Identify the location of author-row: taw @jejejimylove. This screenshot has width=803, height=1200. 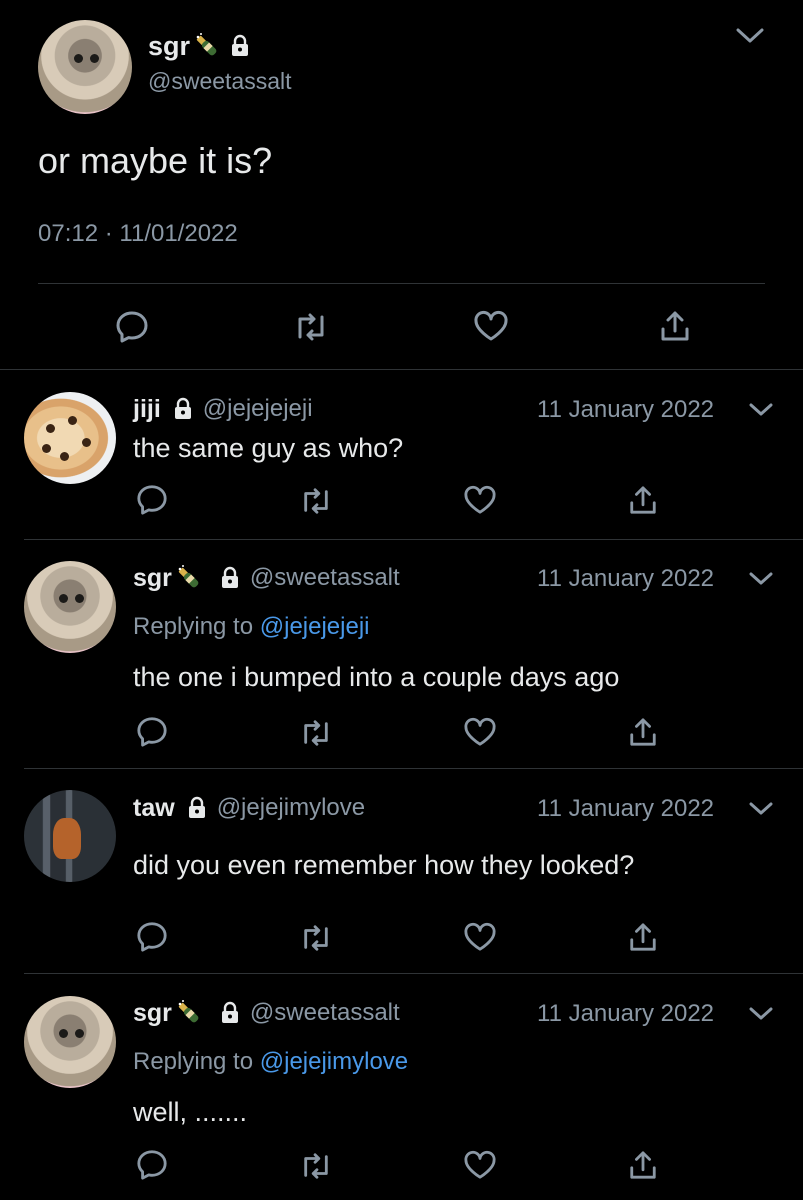
(249, 808).